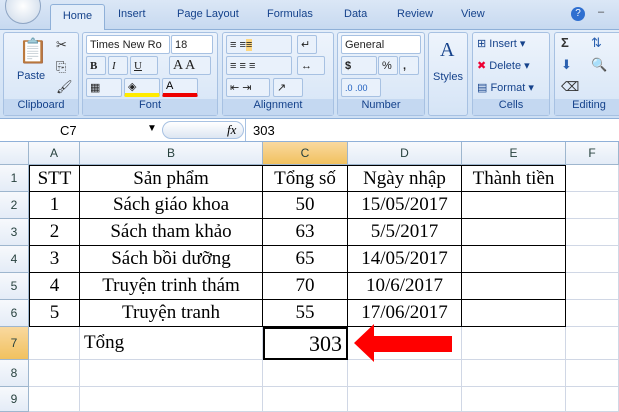 The image size is (619, 412). What do you see at coordinates (171, 313) in the screenshot?
I see `table-cell: Truyện tranh` at bounding box center [171, 313].